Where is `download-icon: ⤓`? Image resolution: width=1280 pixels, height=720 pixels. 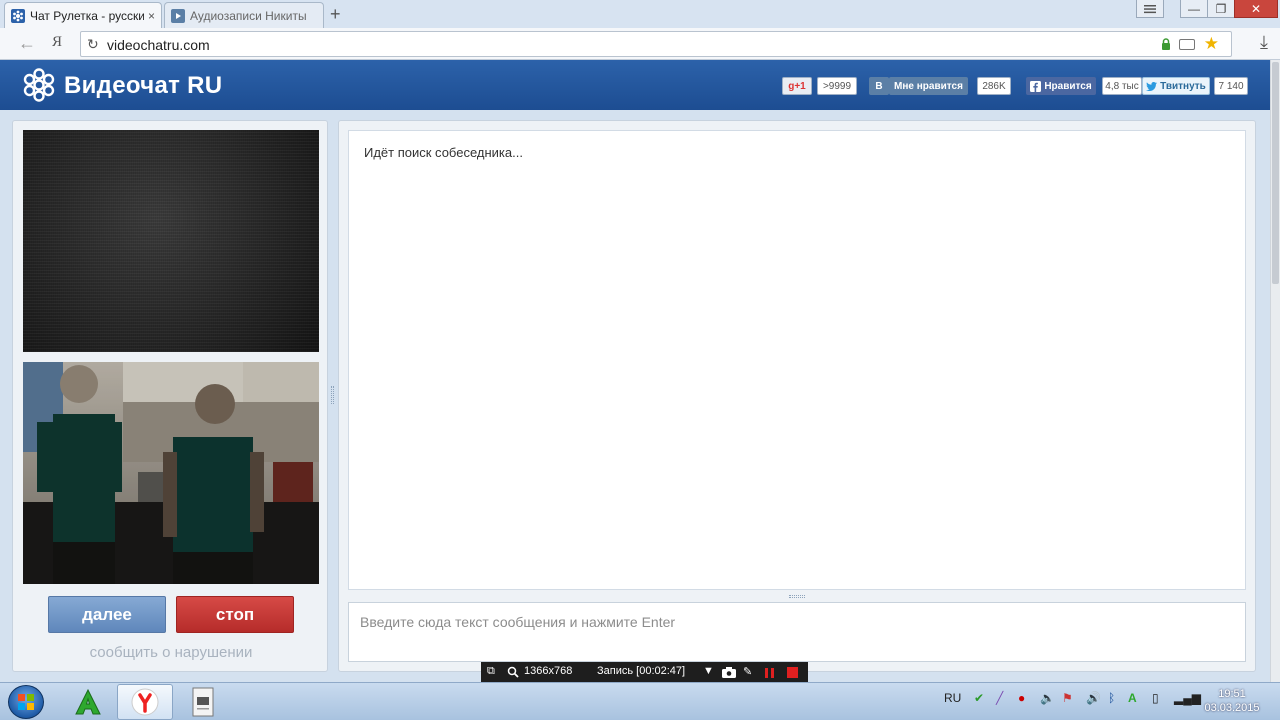 download-icon: ⤓ is located at coordinates (1264, 42).